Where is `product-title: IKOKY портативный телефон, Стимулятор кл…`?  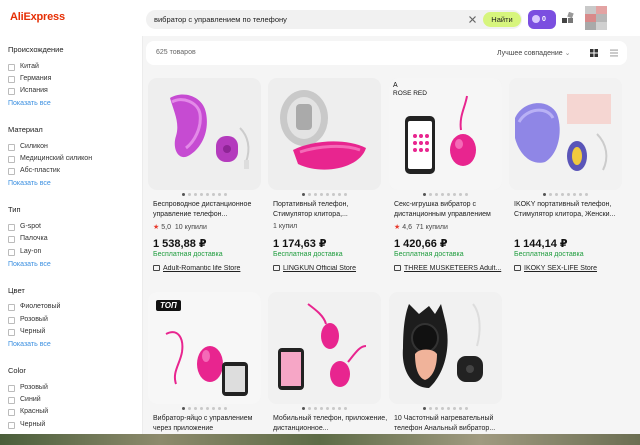 product-title: IKOKY портативный телефон, Стимулятор кл… is located at coordinates (572, 210).